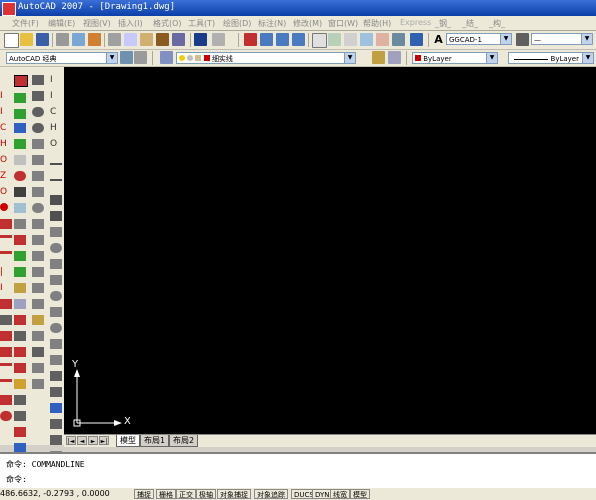  I want to click on menu-dimension: 标注(N), so click(272, 23).